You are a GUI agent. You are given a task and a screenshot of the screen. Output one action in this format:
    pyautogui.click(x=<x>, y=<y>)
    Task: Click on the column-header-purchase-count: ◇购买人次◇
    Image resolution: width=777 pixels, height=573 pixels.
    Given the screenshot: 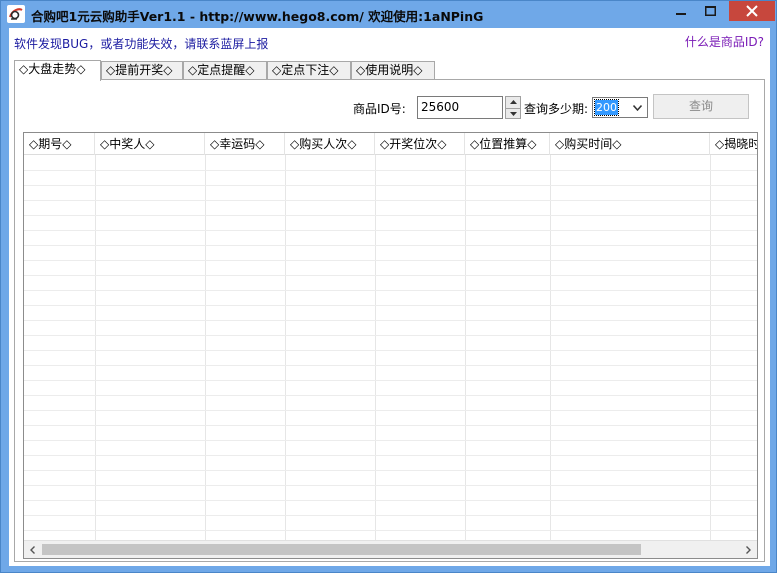 What is the action you would take?
    pyautogui.click(x=330, y=144)
    